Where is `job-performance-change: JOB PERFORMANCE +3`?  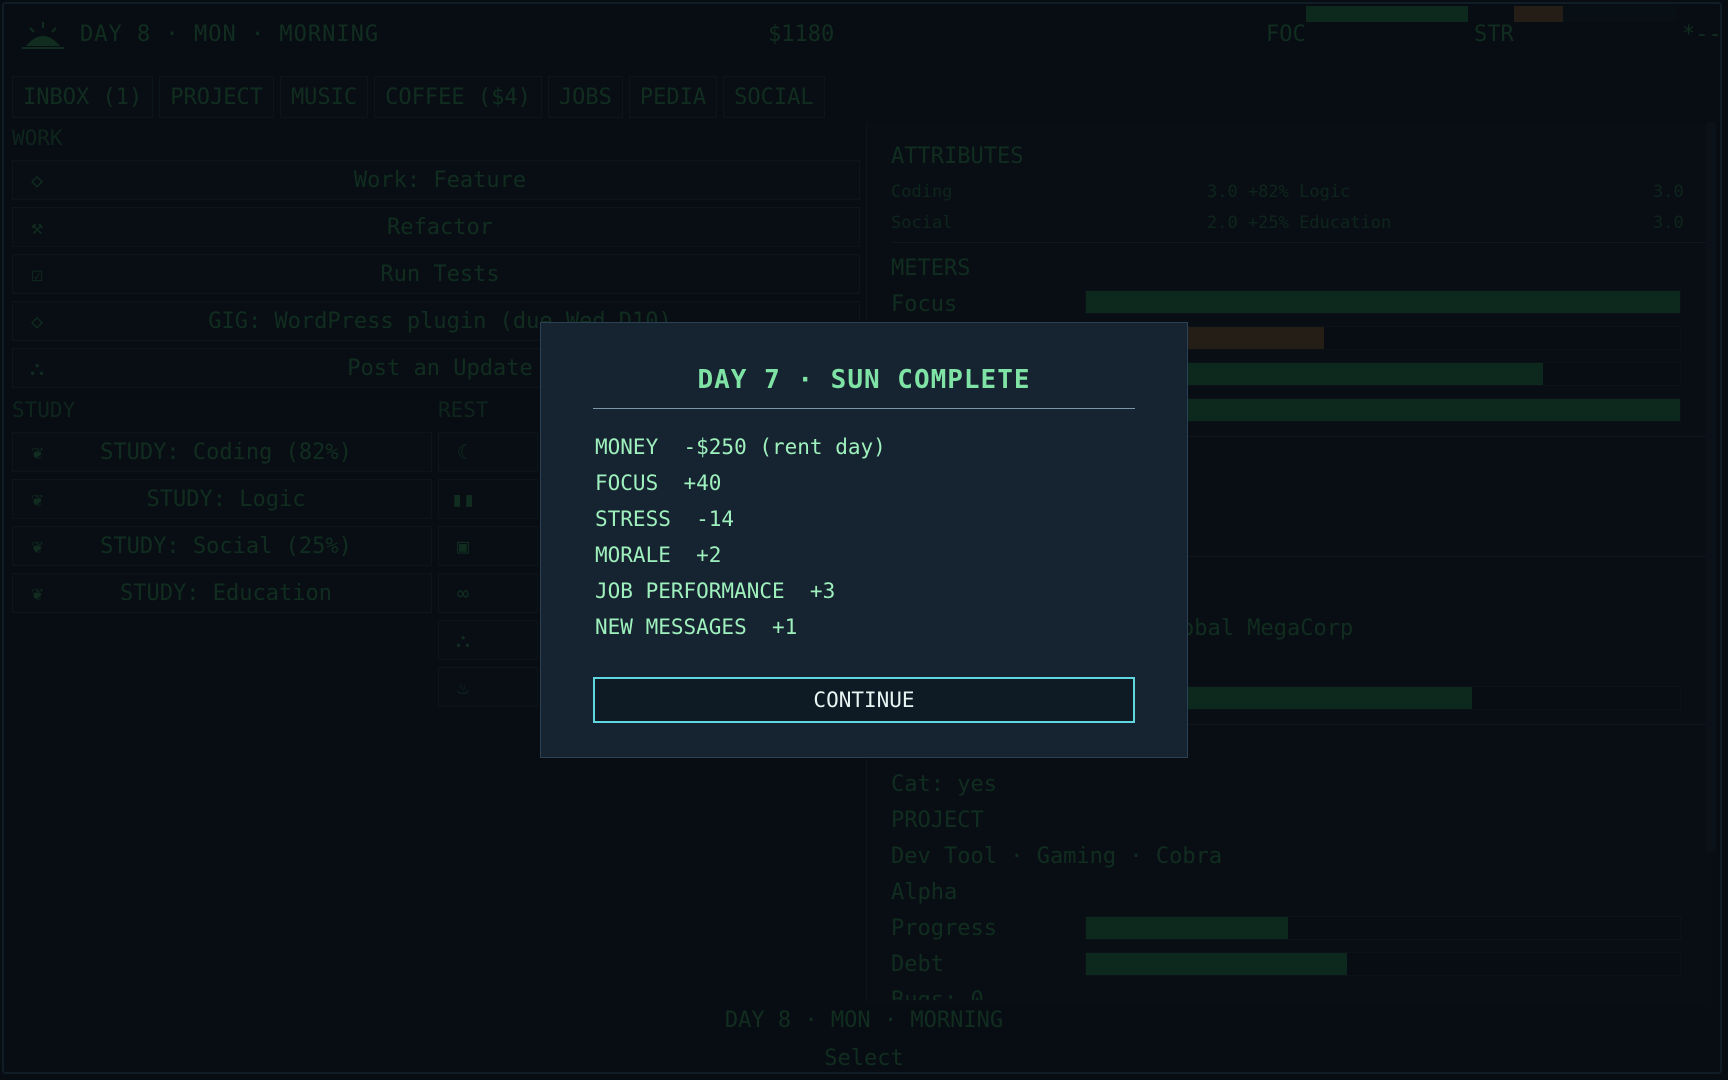 job-performance-change: JOB PERFORMANCE +3 is located at coordinates (715, 591).